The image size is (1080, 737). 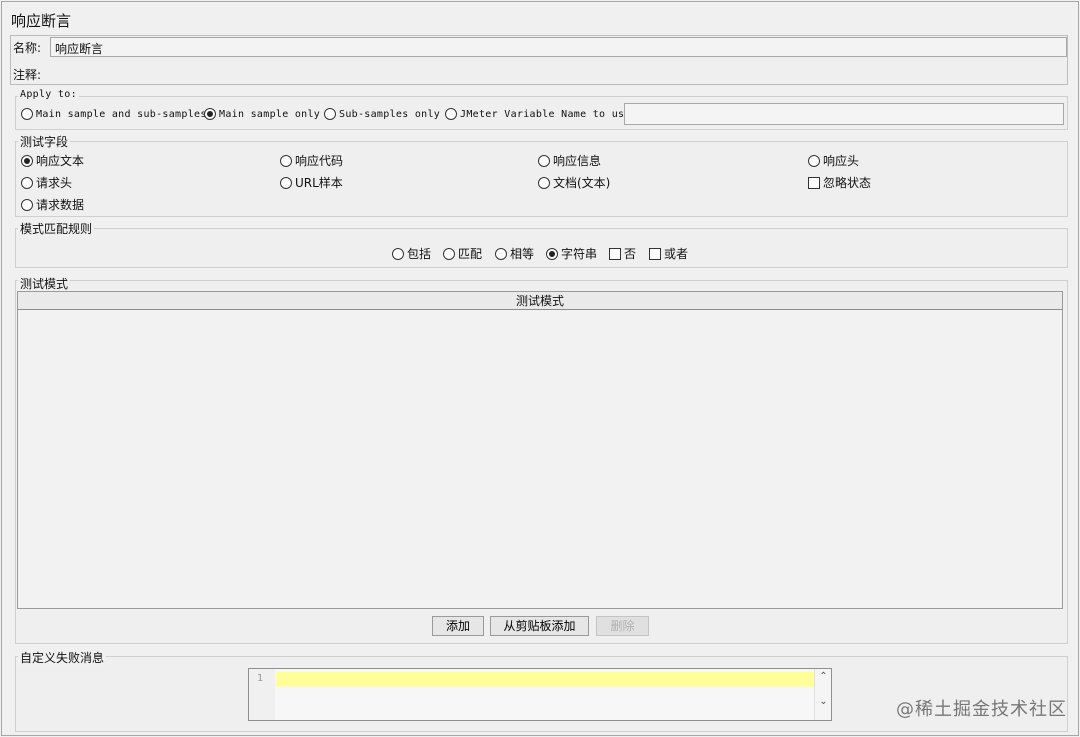 I want to click on option-label: 请求数据, so click(x=60, y=205).